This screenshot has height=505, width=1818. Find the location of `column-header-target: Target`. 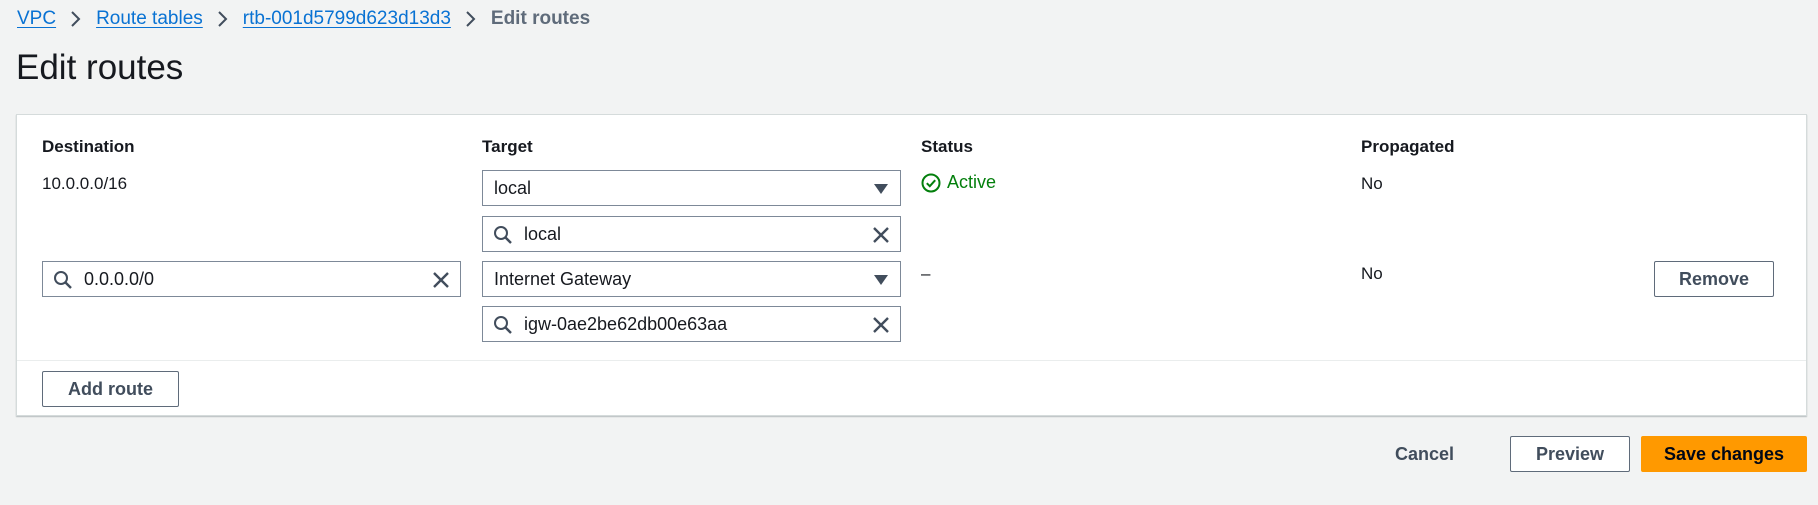

column-header-target: Target is located at coordinates (507, 146).